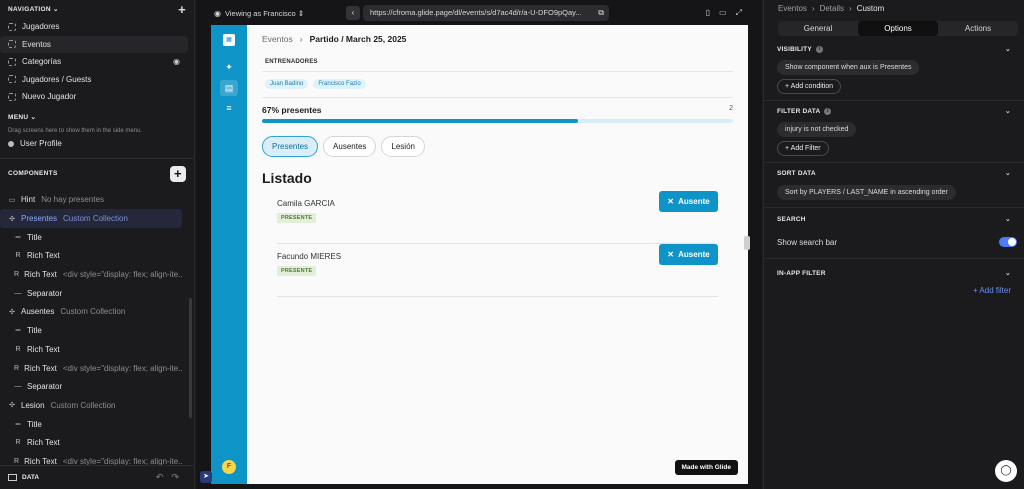 The width and height of the screenshot is (1024, 489). Describe the element at coordinates (91, 405) in the screenshot. I see `component-item: ✣ Lesion Custom Collection` at that location.